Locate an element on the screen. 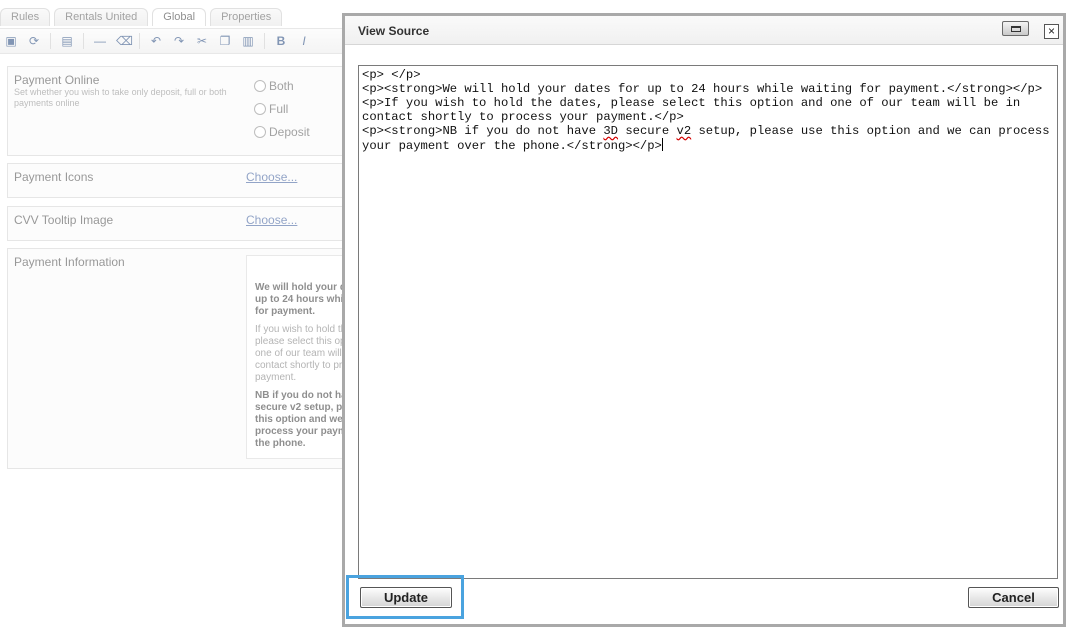  maximize-icon is located at coordinates (1015, 28).